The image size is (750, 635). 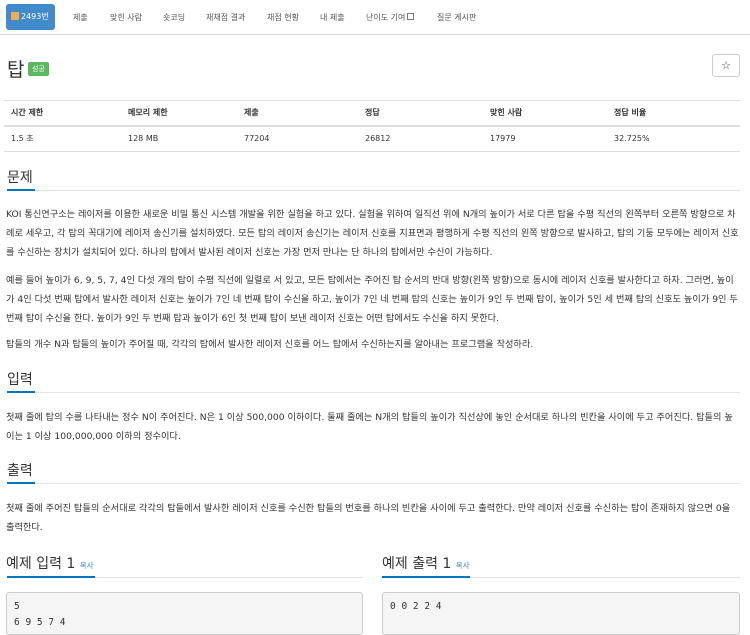 I want to click on table-header: 정답, so click(x=420, y=113).